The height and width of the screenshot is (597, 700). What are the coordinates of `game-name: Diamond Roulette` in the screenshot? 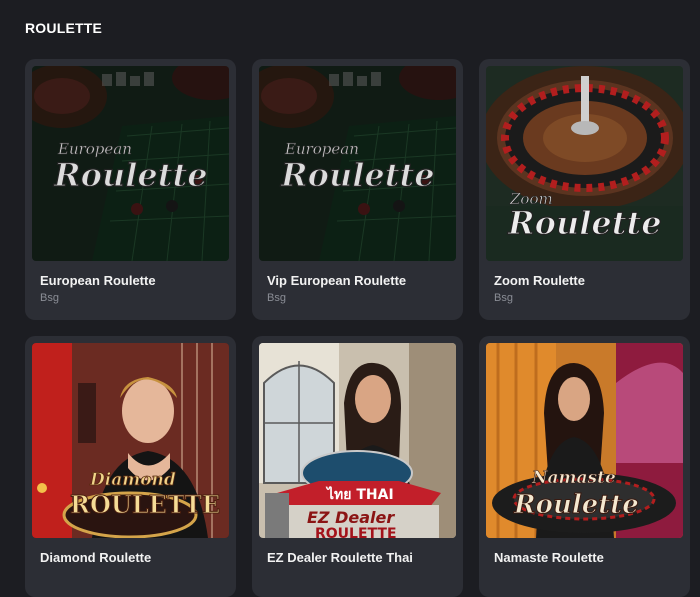 It's located at (95, 557).